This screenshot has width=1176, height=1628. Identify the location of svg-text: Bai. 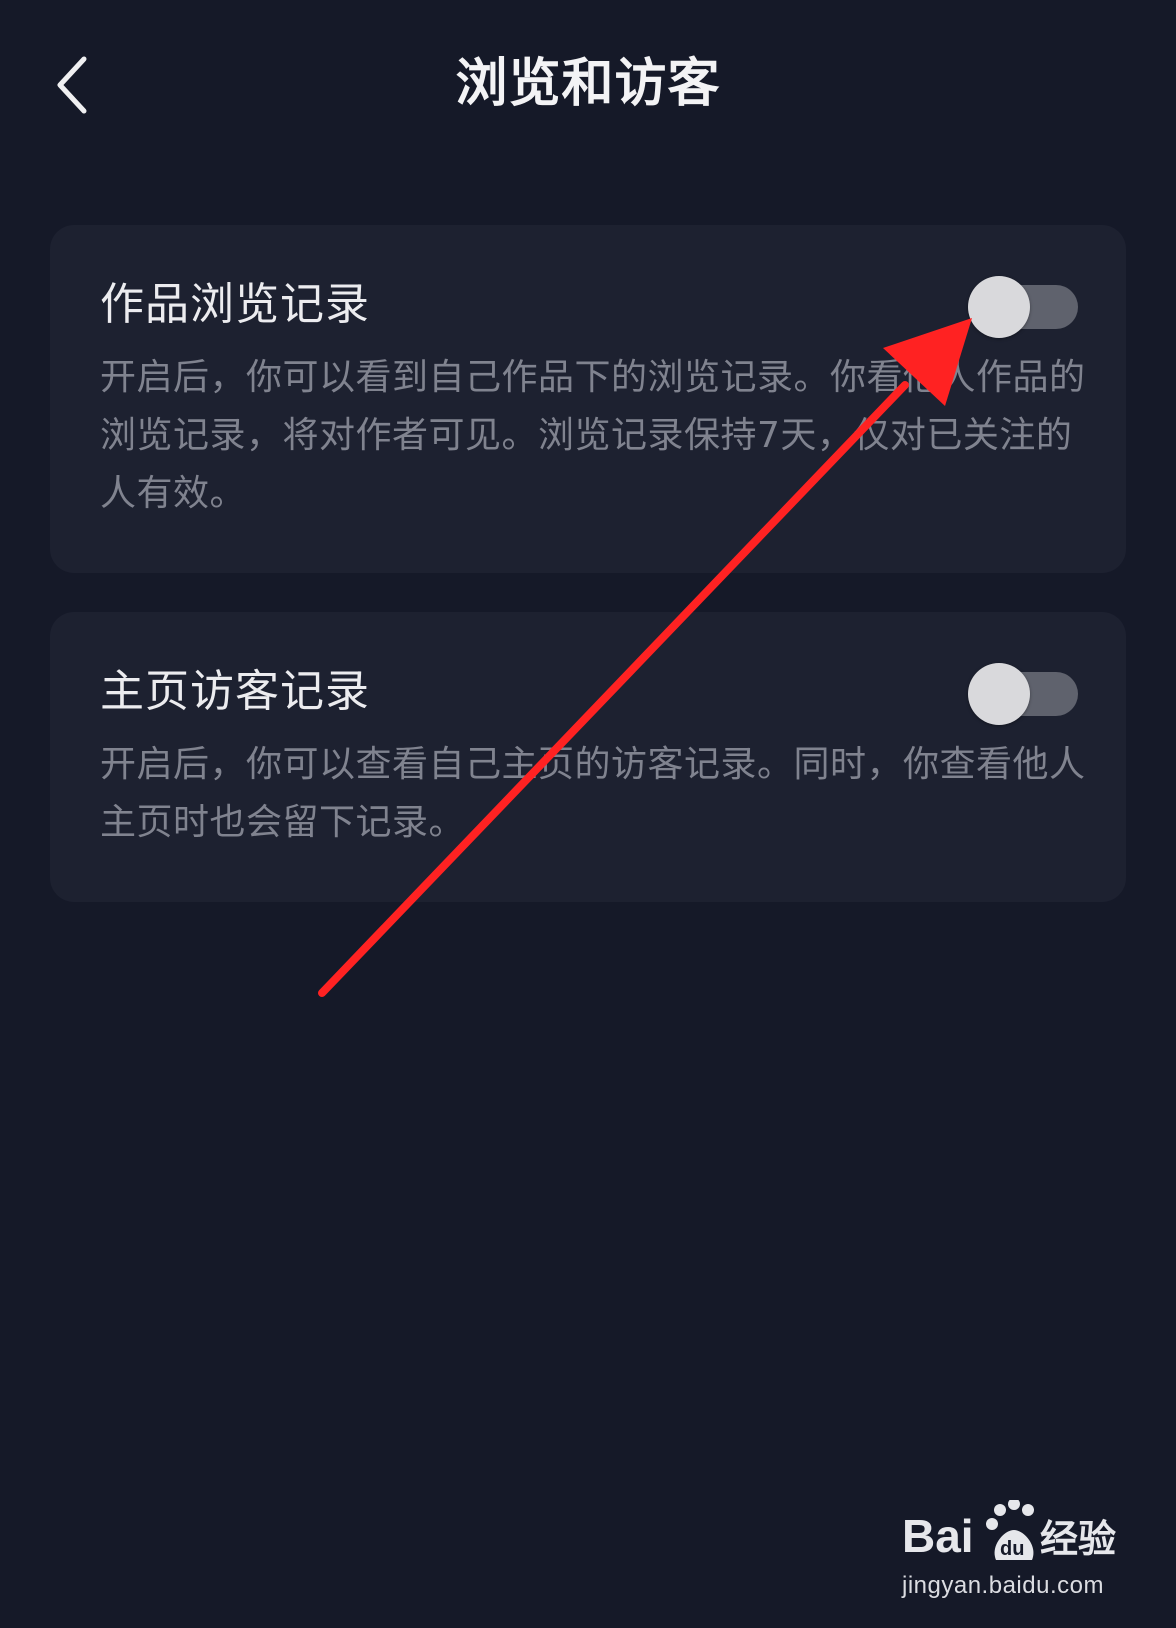
(938, 1536).